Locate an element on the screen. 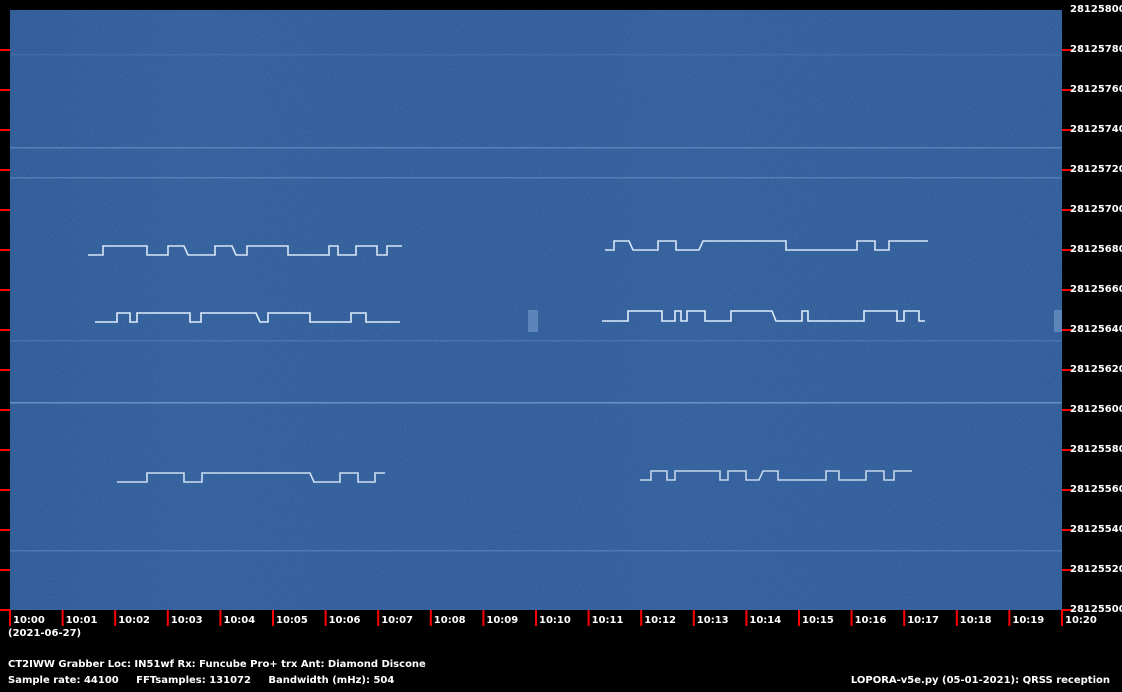 The height and width of the screenshot is (692, 1122). frequency-label: 28125740 is located at coordinates (1096, 129).